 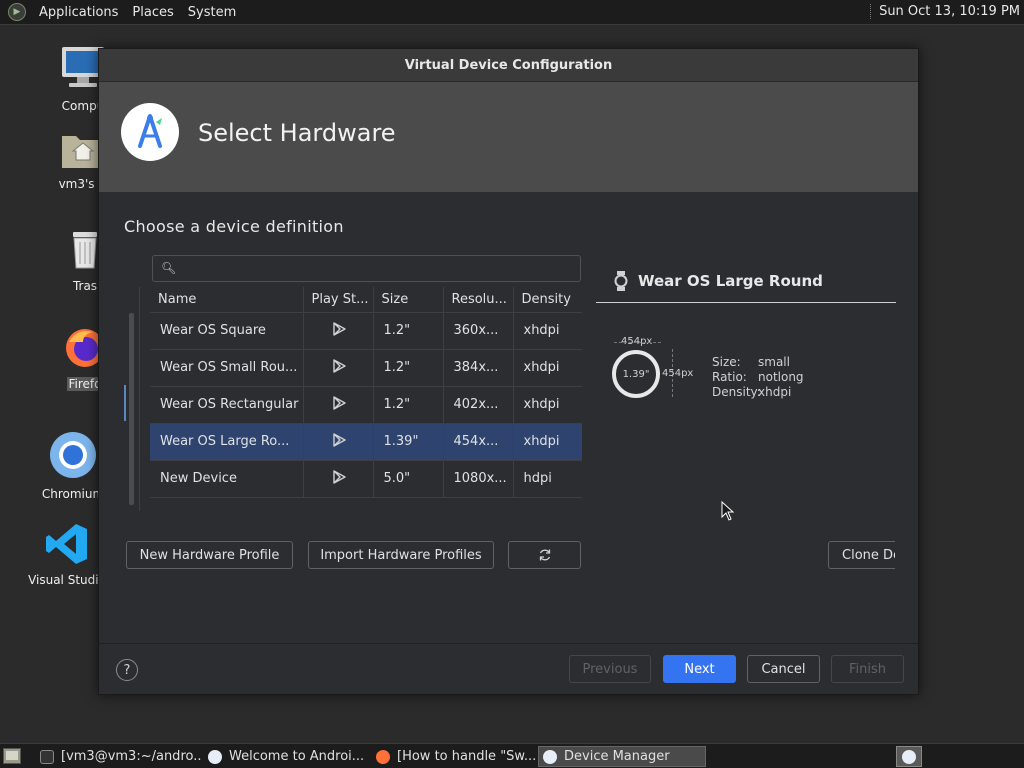 I want to click on table-row-selected: Wear OS Large Ro... 1.39" 454x... xhdpi, so click(x=366, y=442).